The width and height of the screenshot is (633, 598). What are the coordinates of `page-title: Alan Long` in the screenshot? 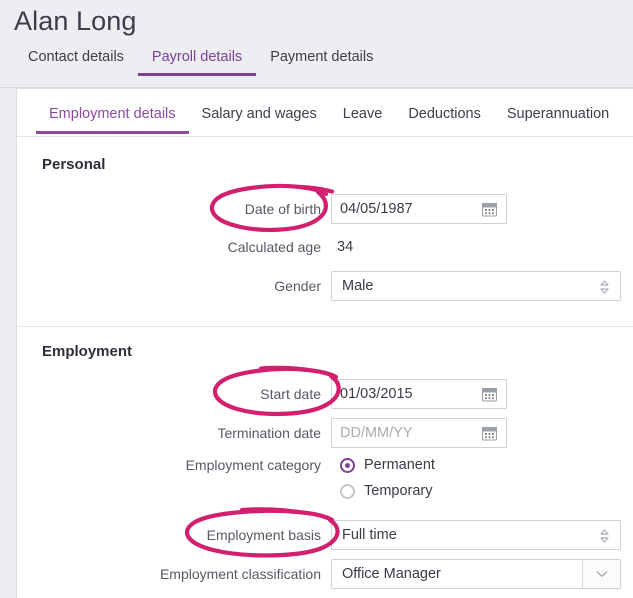 It's located at (75, 21).